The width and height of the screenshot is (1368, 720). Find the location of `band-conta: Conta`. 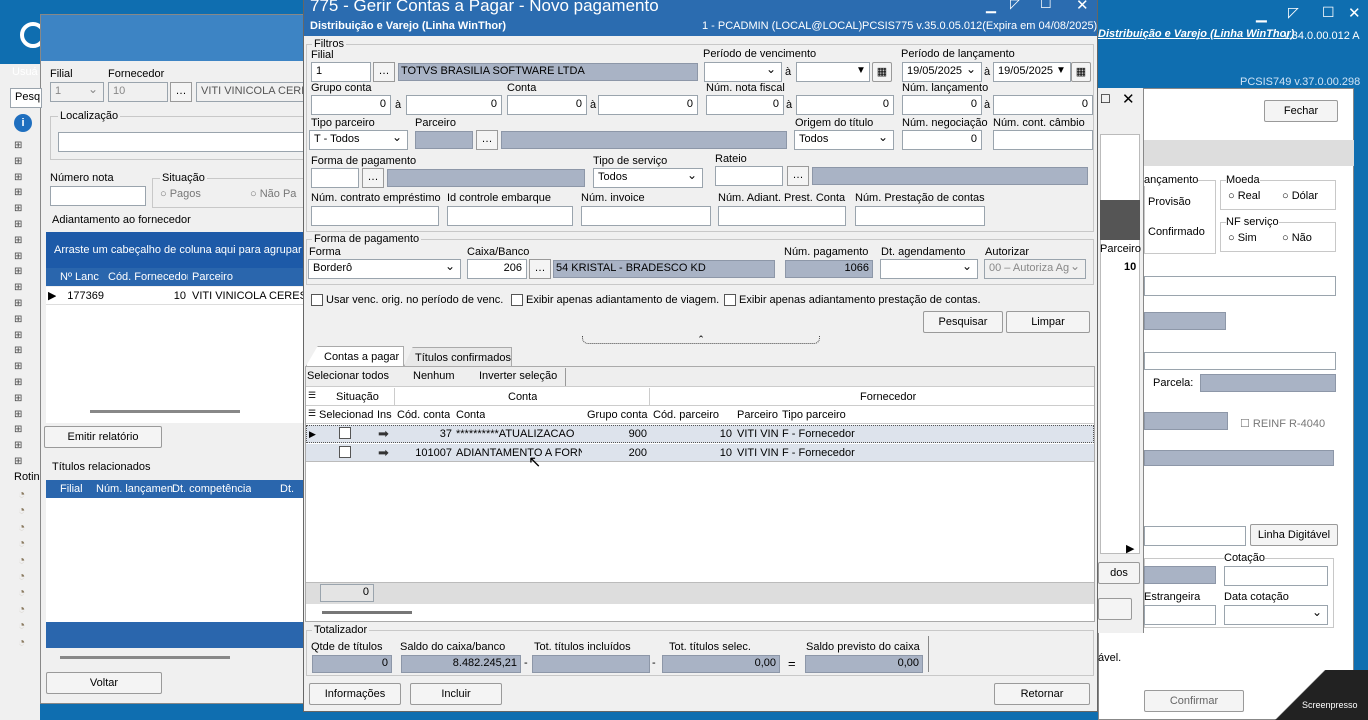

band-conta: Conta is located at coordinates (522, 397).